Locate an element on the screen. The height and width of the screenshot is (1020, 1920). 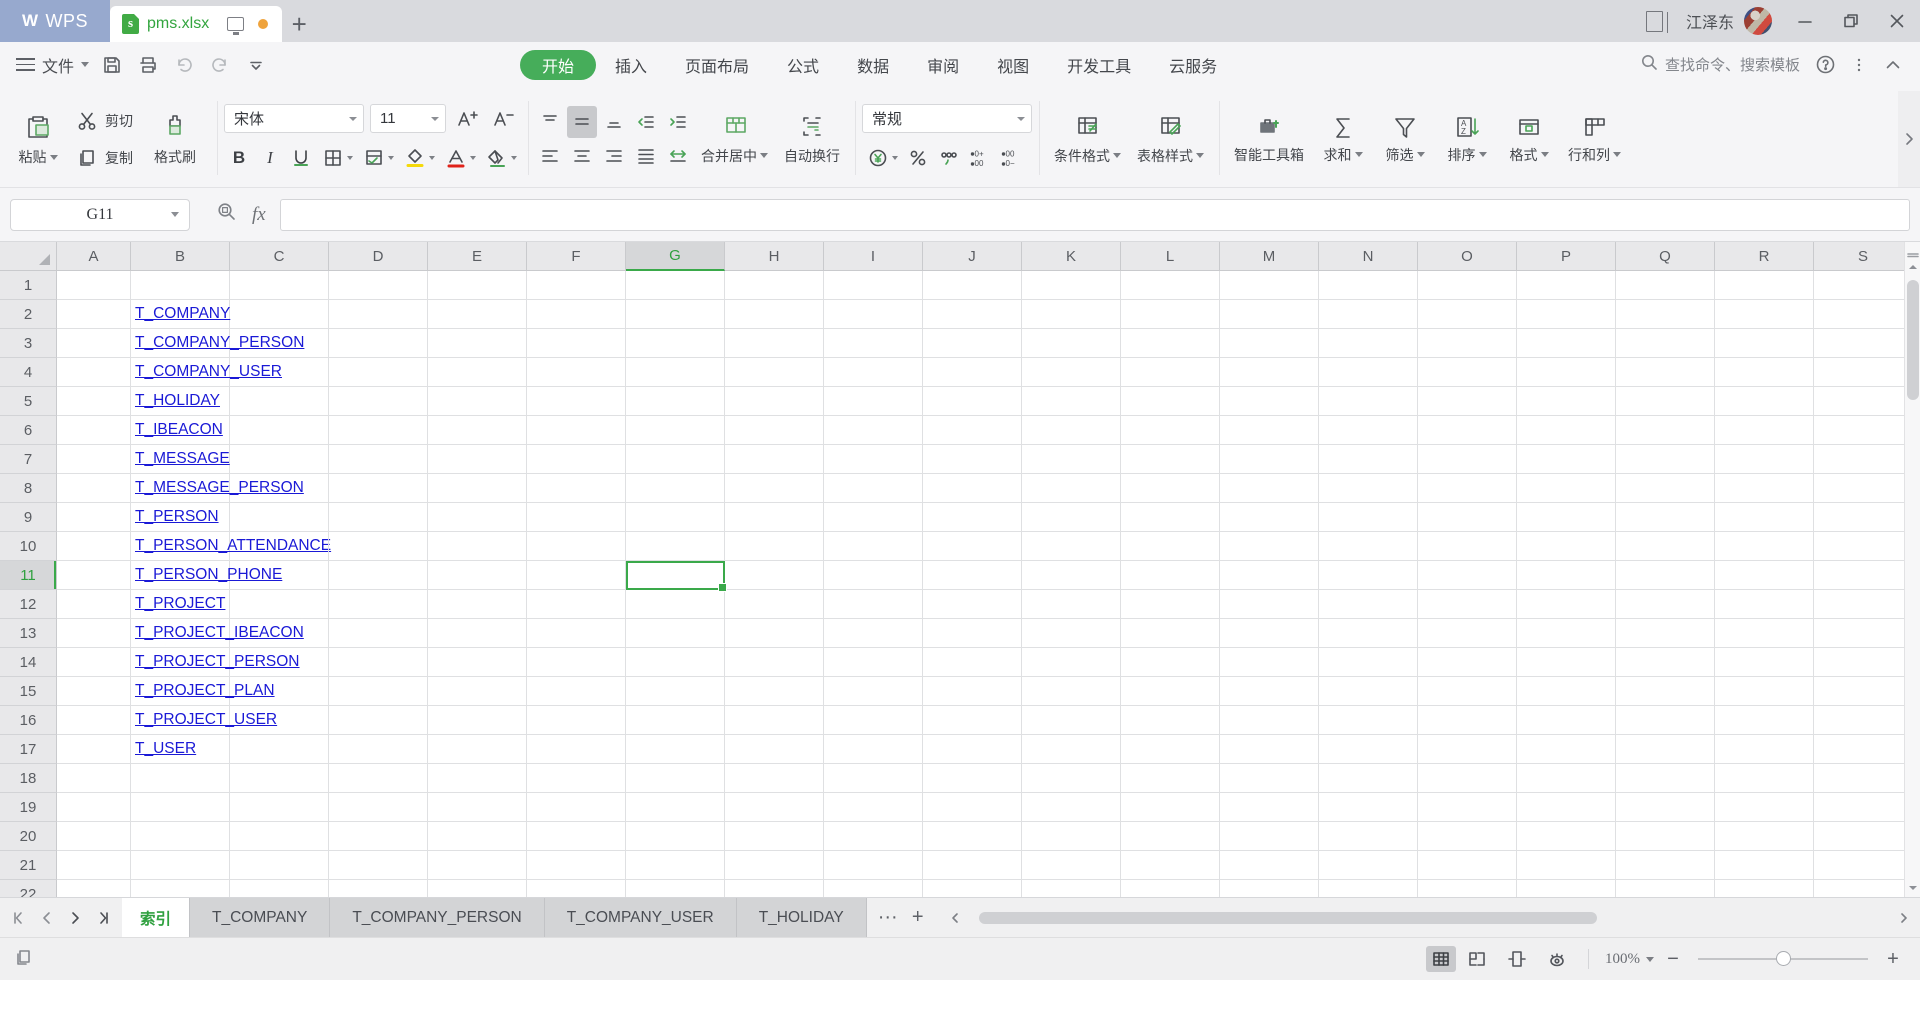
new-tab-button: + is located at coordinates (299, 24).